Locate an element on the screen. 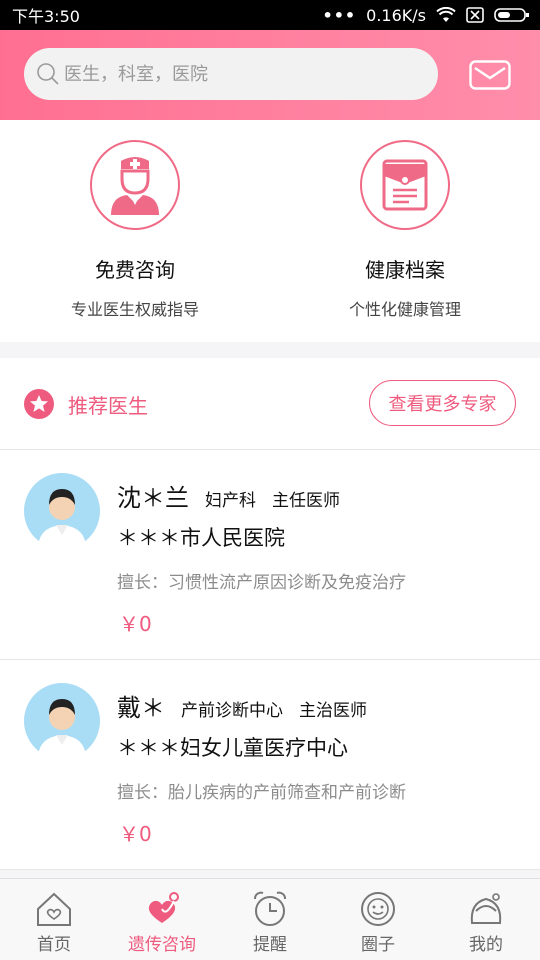 This screenshot has width=540, height=960. doctor-name: 沈＊兰 is located at coordinates (153, 498).